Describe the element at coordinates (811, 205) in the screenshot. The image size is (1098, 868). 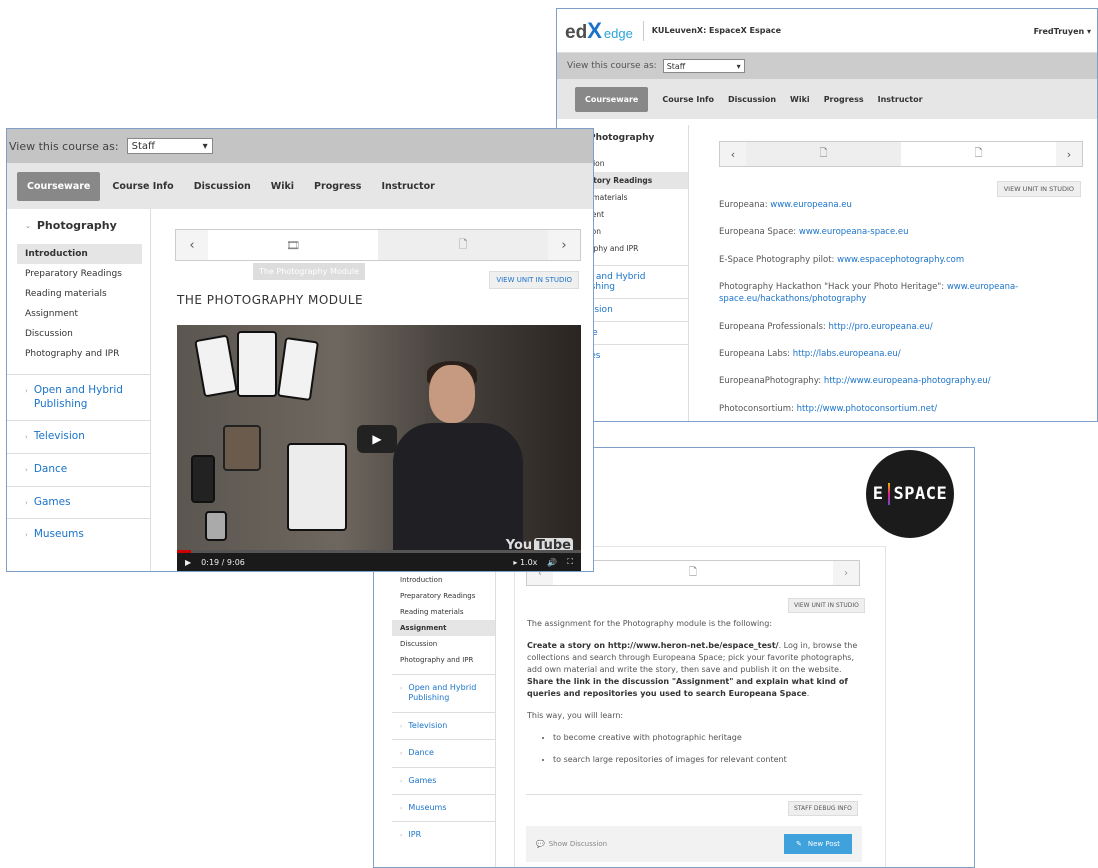
I see `link: www.europeana.eu` at that location.